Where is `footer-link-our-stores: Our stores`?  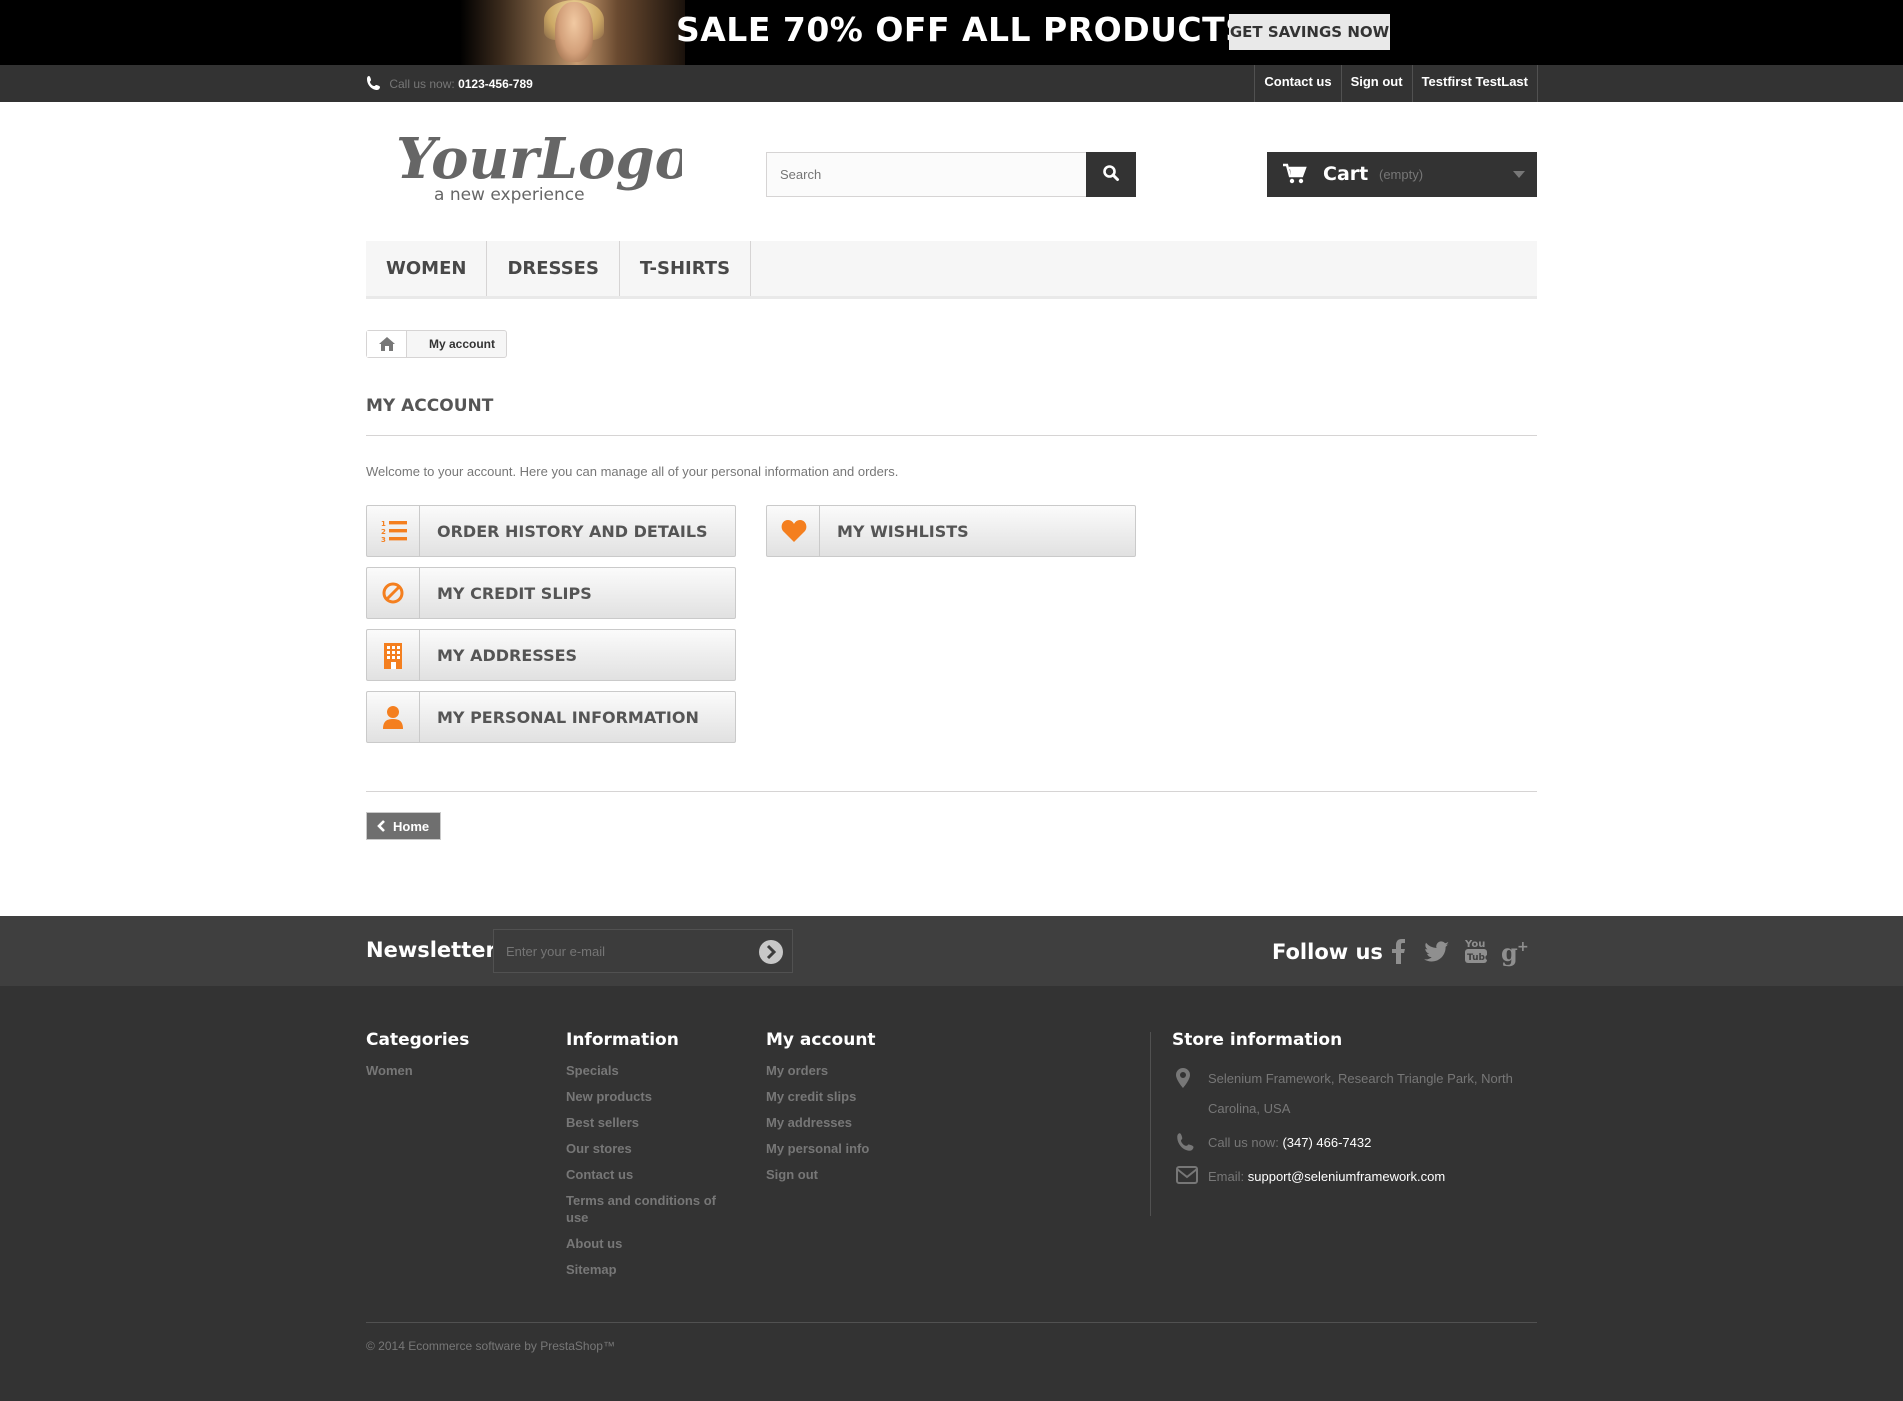
footer-link-our-stores: Our stores is located at coordinates (651, 1148).